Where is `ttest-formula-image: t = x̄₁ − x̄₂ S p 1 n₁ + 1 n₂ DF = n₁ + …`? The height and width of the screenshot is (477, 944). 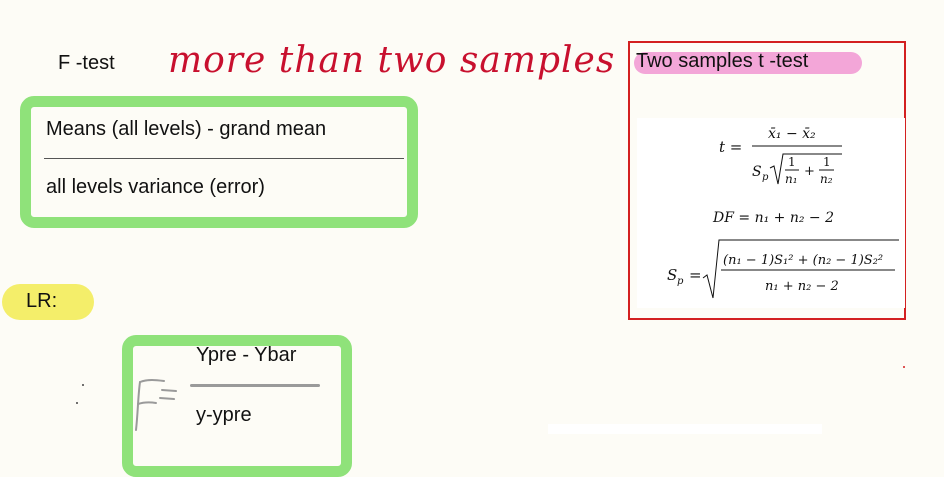 ttest-formula-image: t = x̄₁ − x̄₂ S p 1 n₁ + 1 n₂ DF = n₁ + … is located at coordinates (771, 213).